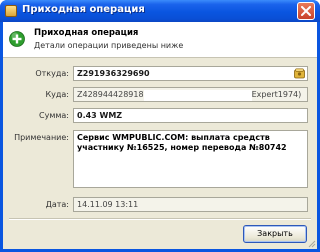 This screenshot has width=320, height=252. Describe the element at coordinates (190, 204) in the screenshot. I see `date-field: 14.11.09 13:11` at that location.